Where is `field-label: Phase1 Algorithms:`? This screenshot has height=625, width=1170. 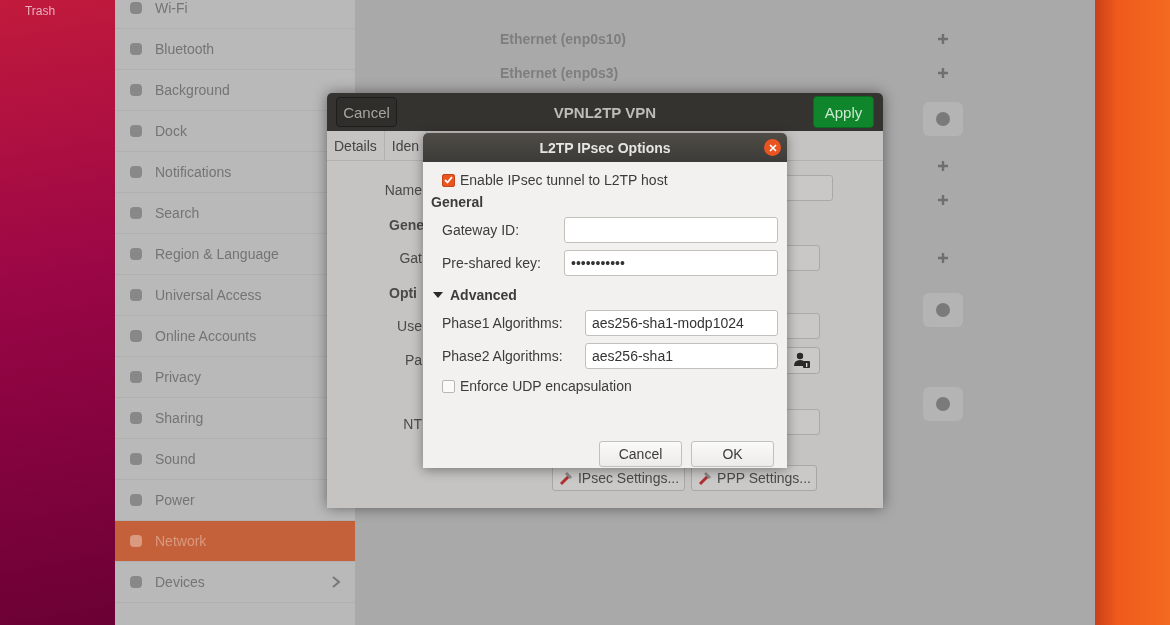 field-label: Phase1 Algorithms: is located at coordinates (503, 323).